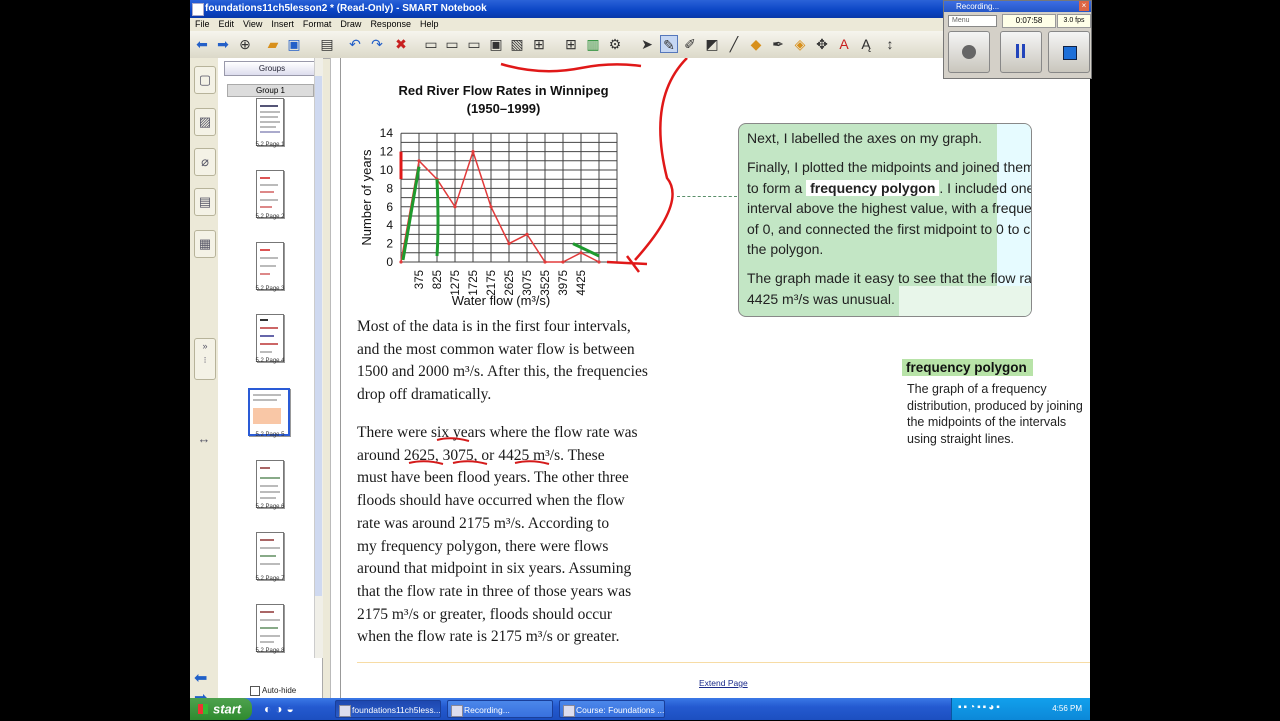  Describe the element at coordinates (401, 44) in the screenshot. I see `delete-icon: ✖` at that location.